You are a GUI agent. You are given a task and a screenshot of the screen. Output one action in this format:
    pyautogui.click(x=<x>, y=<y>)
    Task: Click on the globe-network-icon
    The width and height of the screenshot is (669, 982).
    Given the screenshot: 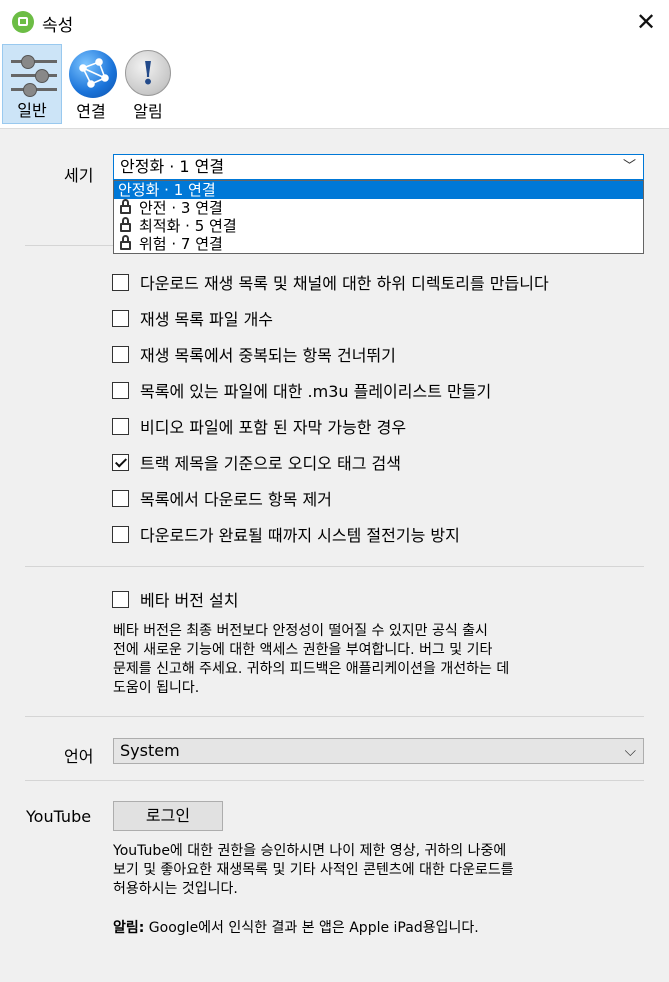 What is the action you would take?
    pyautogui.click(x=93, y=74)
    